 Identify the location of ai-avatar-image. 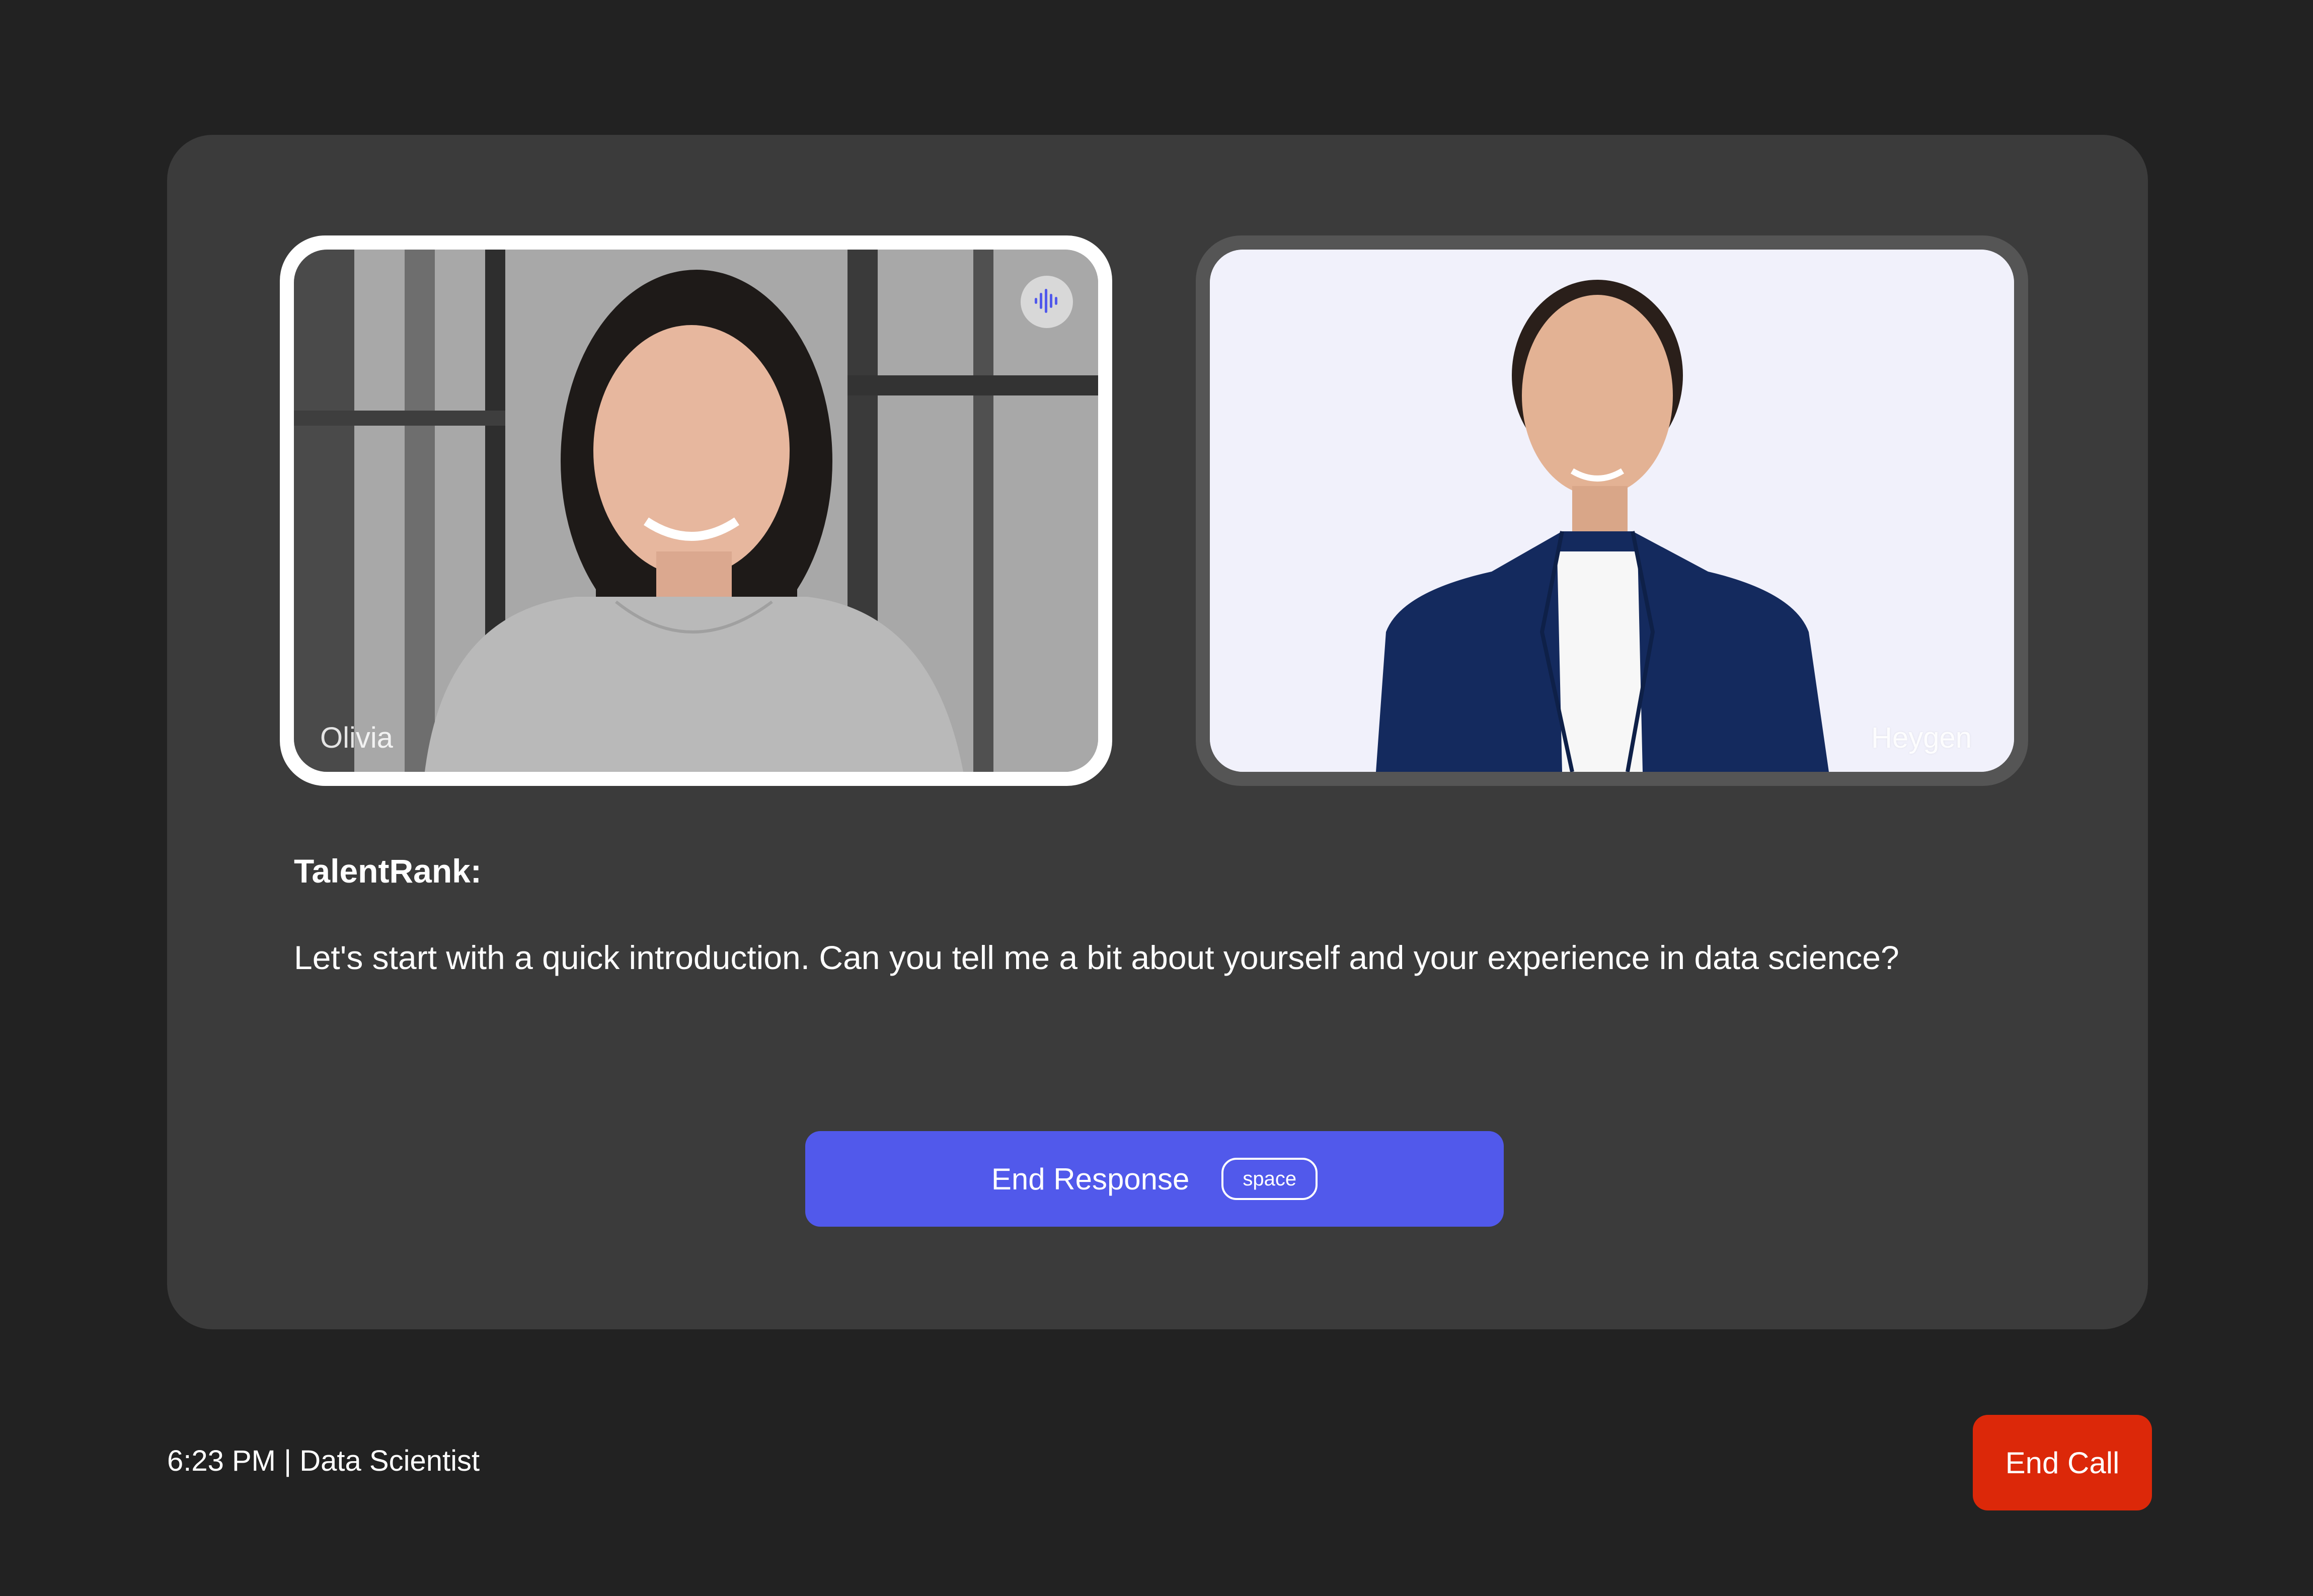
(1612, 511).